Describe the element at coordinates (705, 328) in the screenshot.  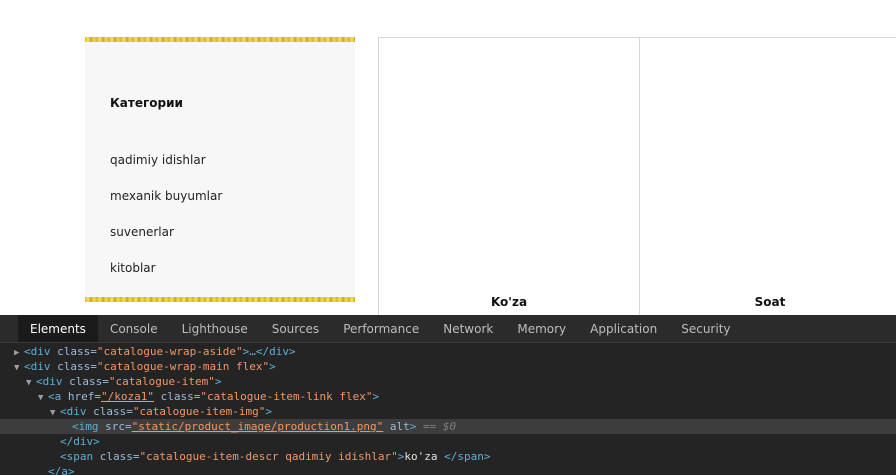
I see `tab-security: Security` at that location.